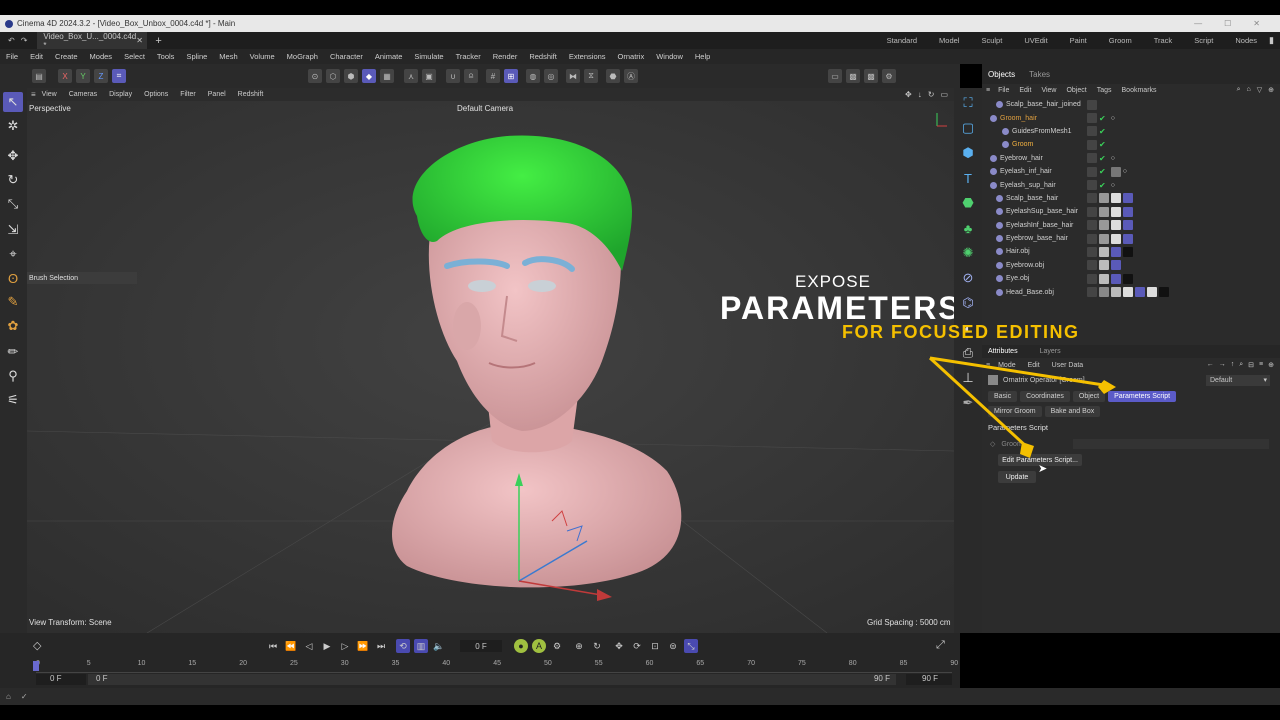 The height and width of the screenshot is (720, 1280). What do you see at coordinates (1249, 90) in the screenshot?
I see `home-icon: ⌂` at bounding box center [1249, 90].